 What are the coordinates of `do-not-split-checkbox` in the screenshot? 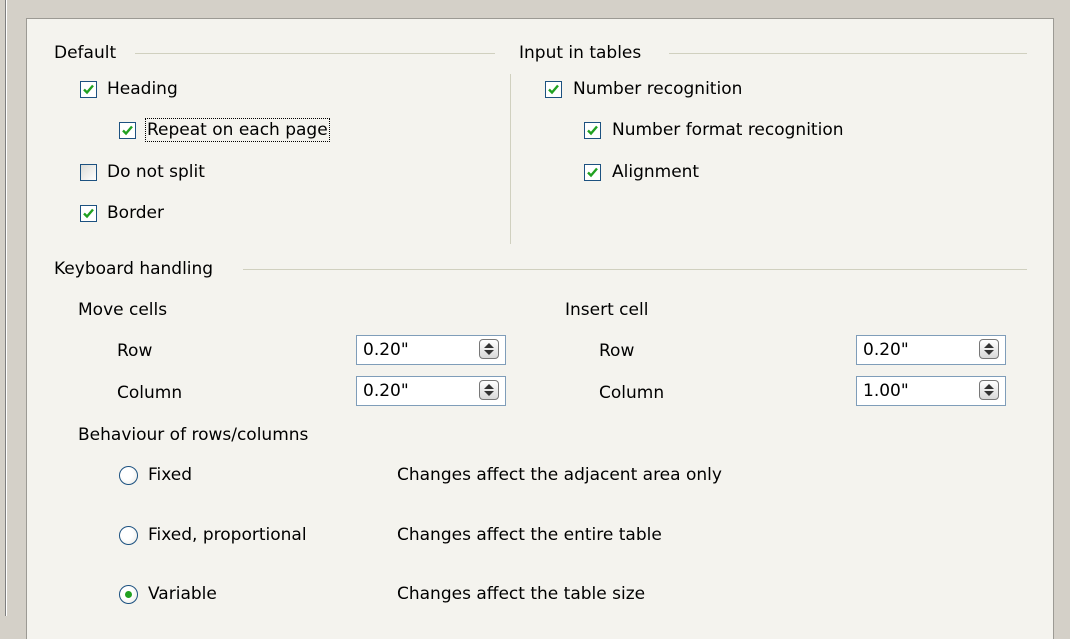 It's located at (88, 172).